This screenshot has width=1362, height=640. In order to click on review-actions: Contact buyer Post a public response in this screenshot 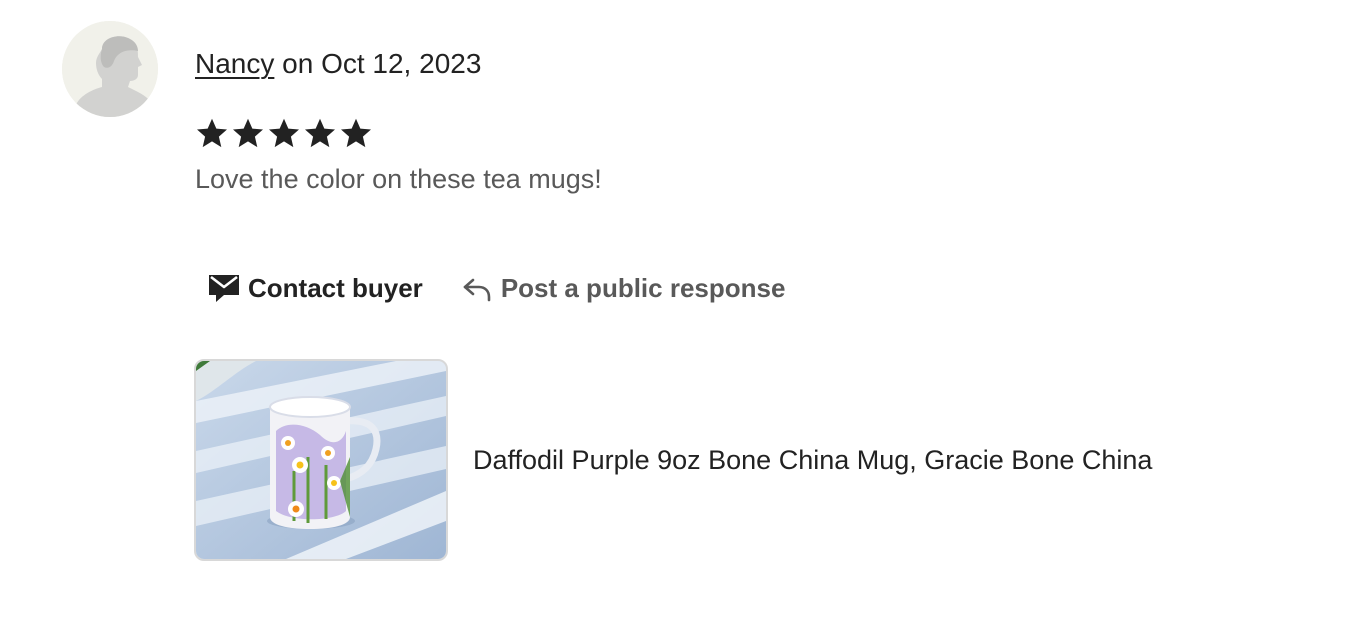, I will do `click(496, 288)`.